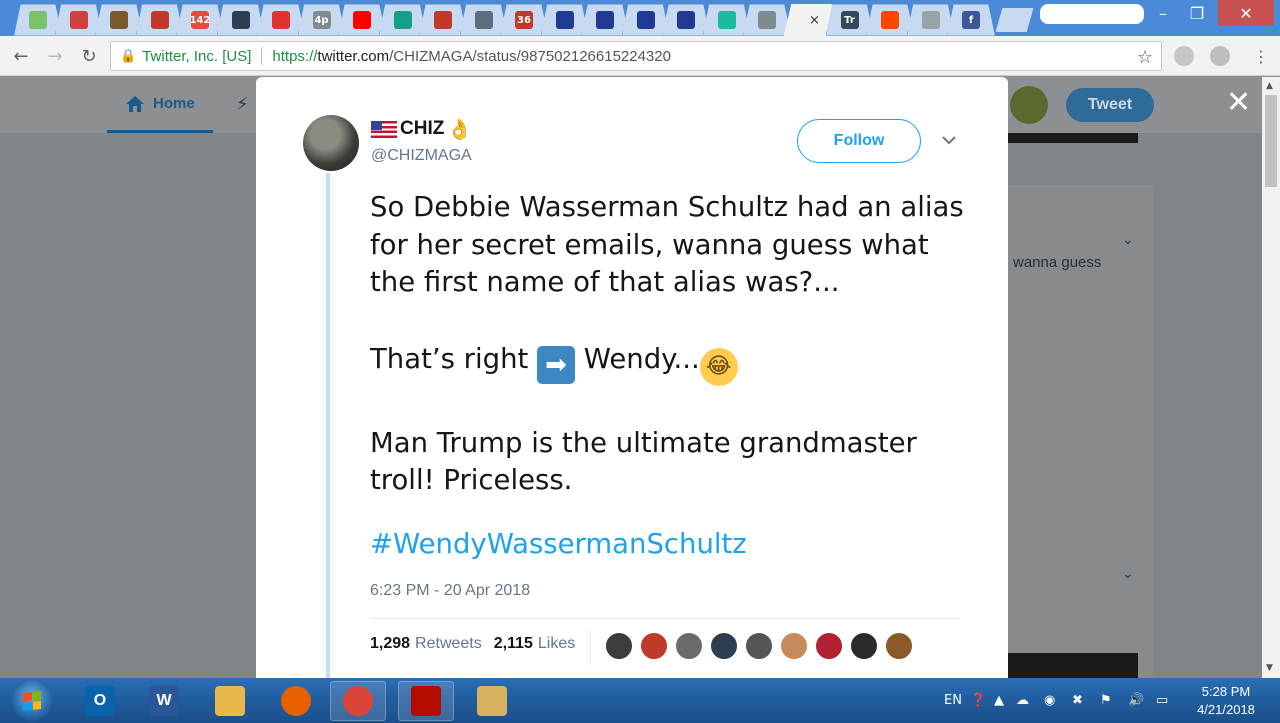 The image size is (1280, 723). Describe the element at coordinates (353, 56) in the screenshot. I see `url-host: twitter.com` at that location.